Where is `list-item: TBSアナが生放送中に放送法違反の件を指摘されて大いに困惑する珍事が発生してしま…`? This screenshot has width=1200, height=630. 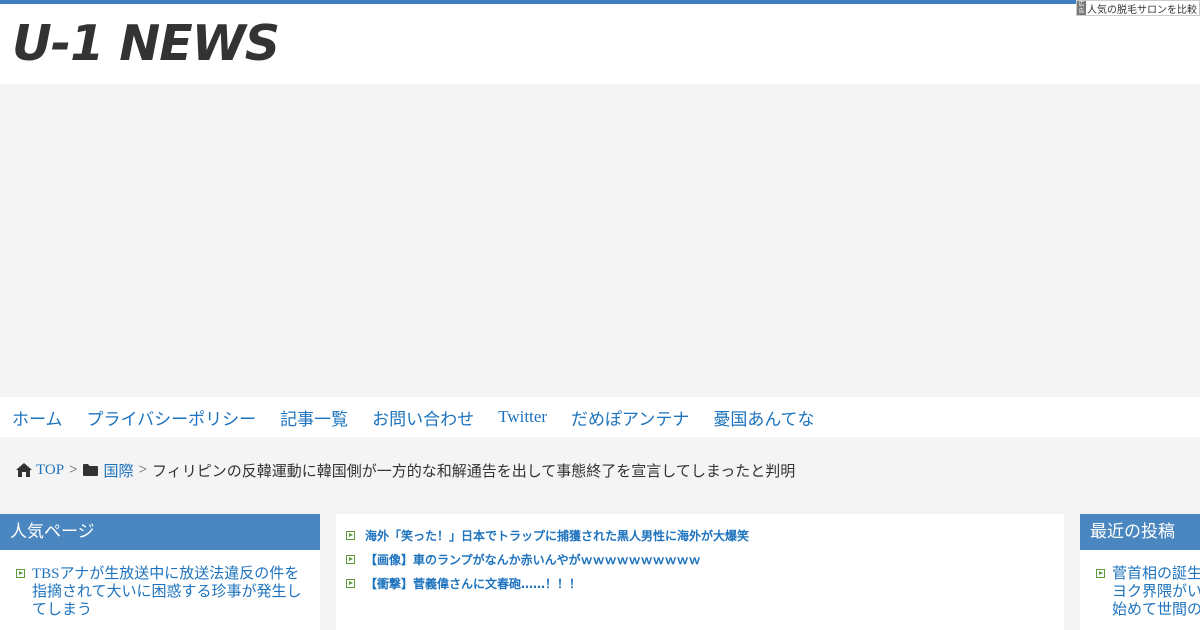
list-item: TBSアナが生放送中に放送法違反の件を指摘されて大いに困惑する珍事が発生してしま… is located at coordinates (163, 592).